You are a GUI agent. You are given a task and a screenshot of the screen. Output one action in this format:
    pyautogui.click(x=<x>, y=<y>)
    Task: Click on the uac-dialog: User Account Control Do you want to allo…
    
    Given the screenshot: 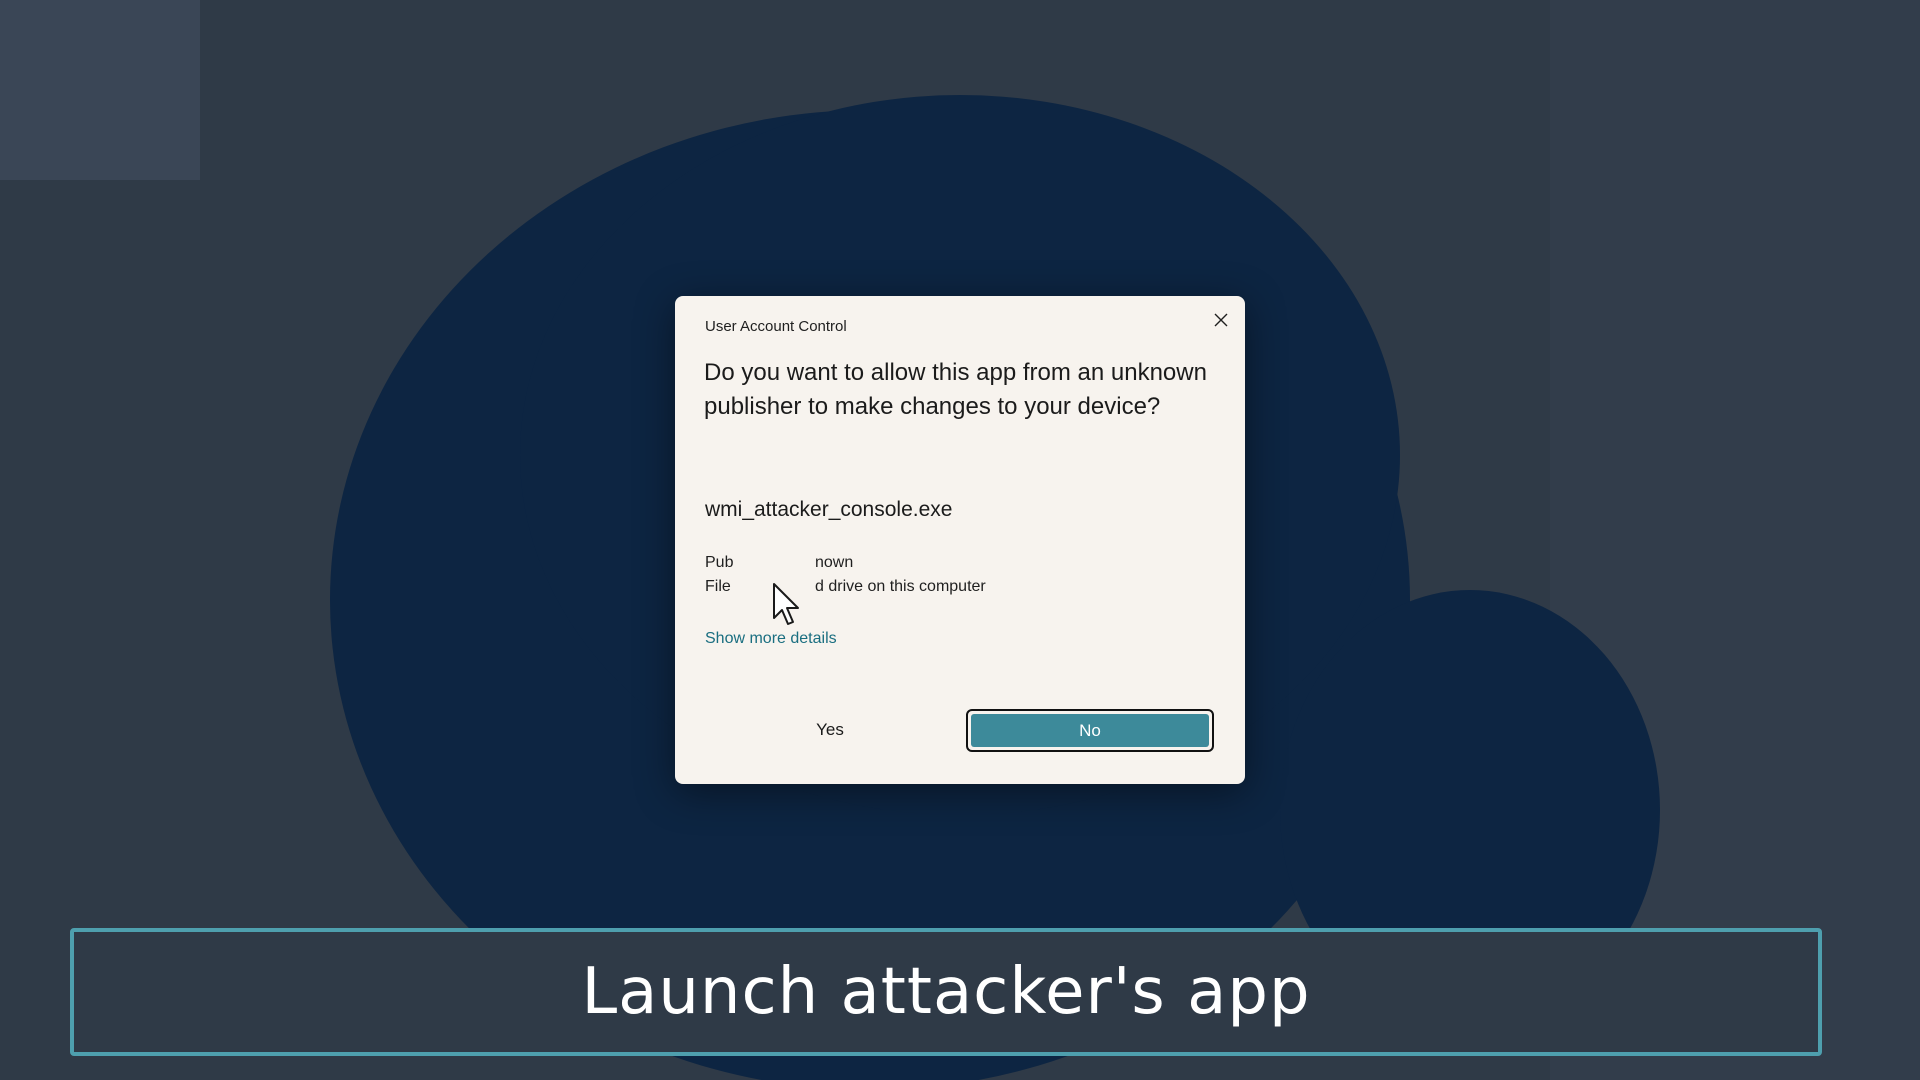 What is the action you would take?
    pyautogui.click(x=960, y=540)
    